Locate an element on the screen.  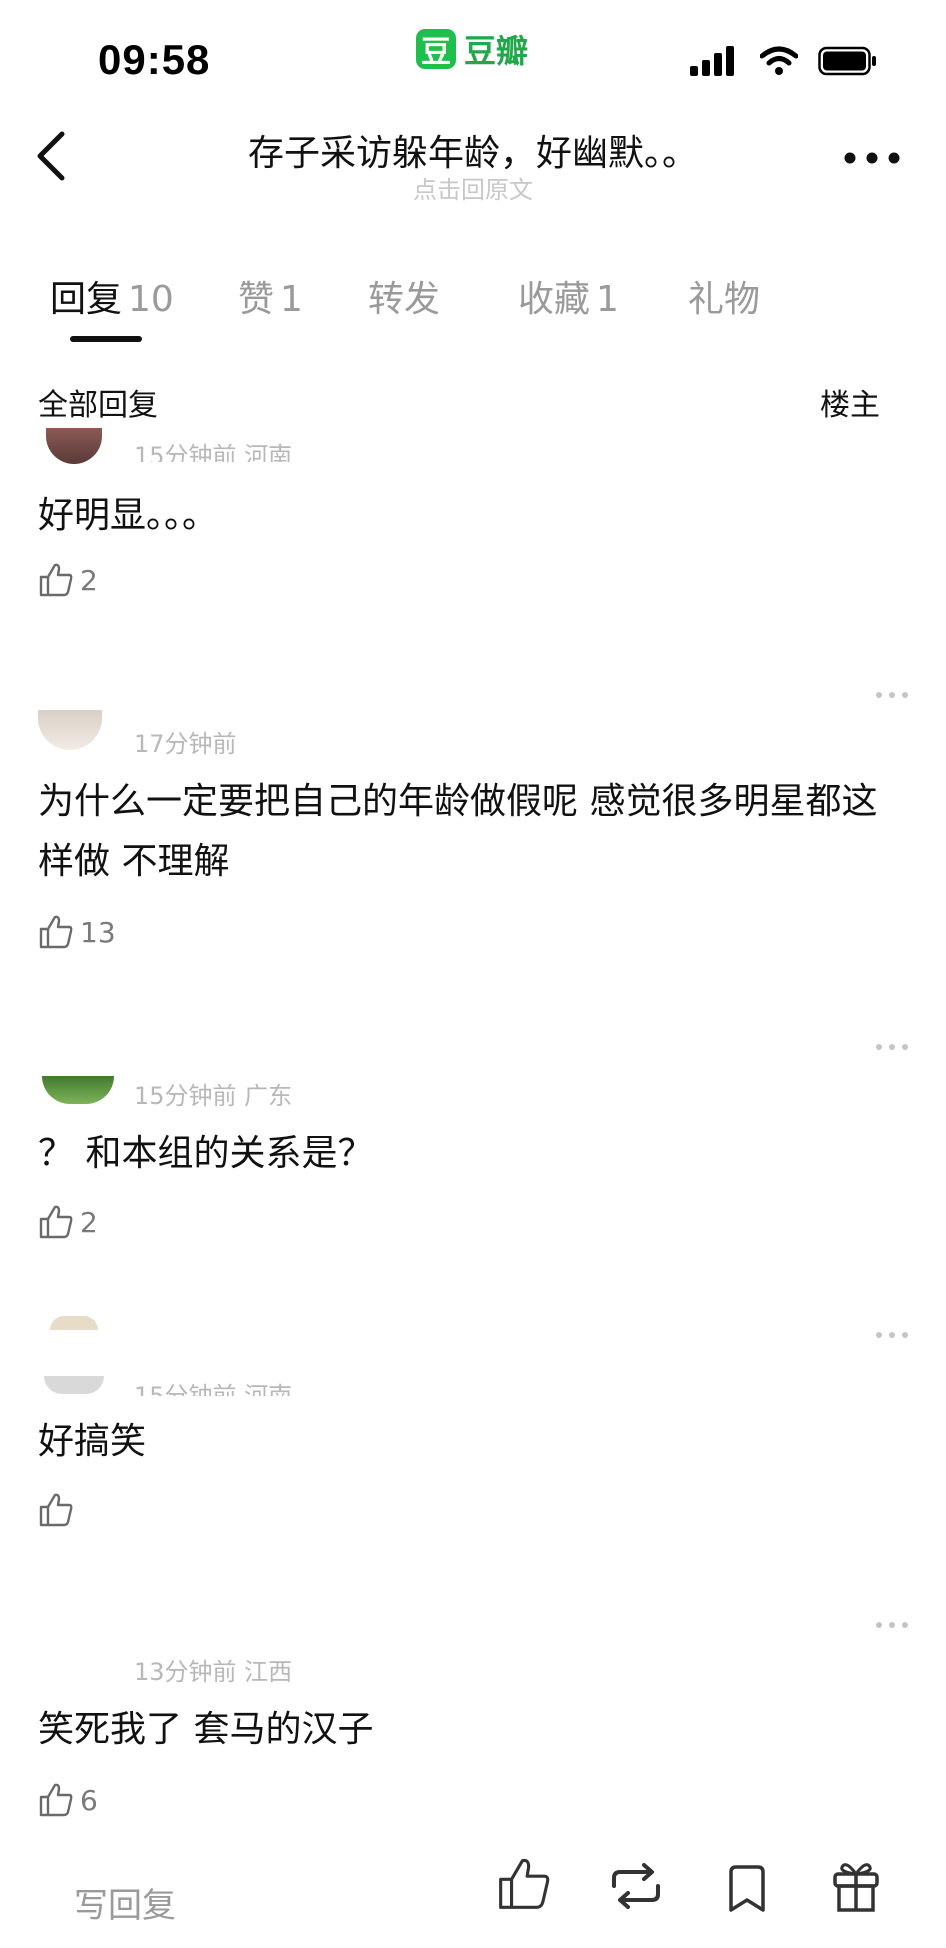
tab-label: 礼物 is located at coordinates (724, 299).